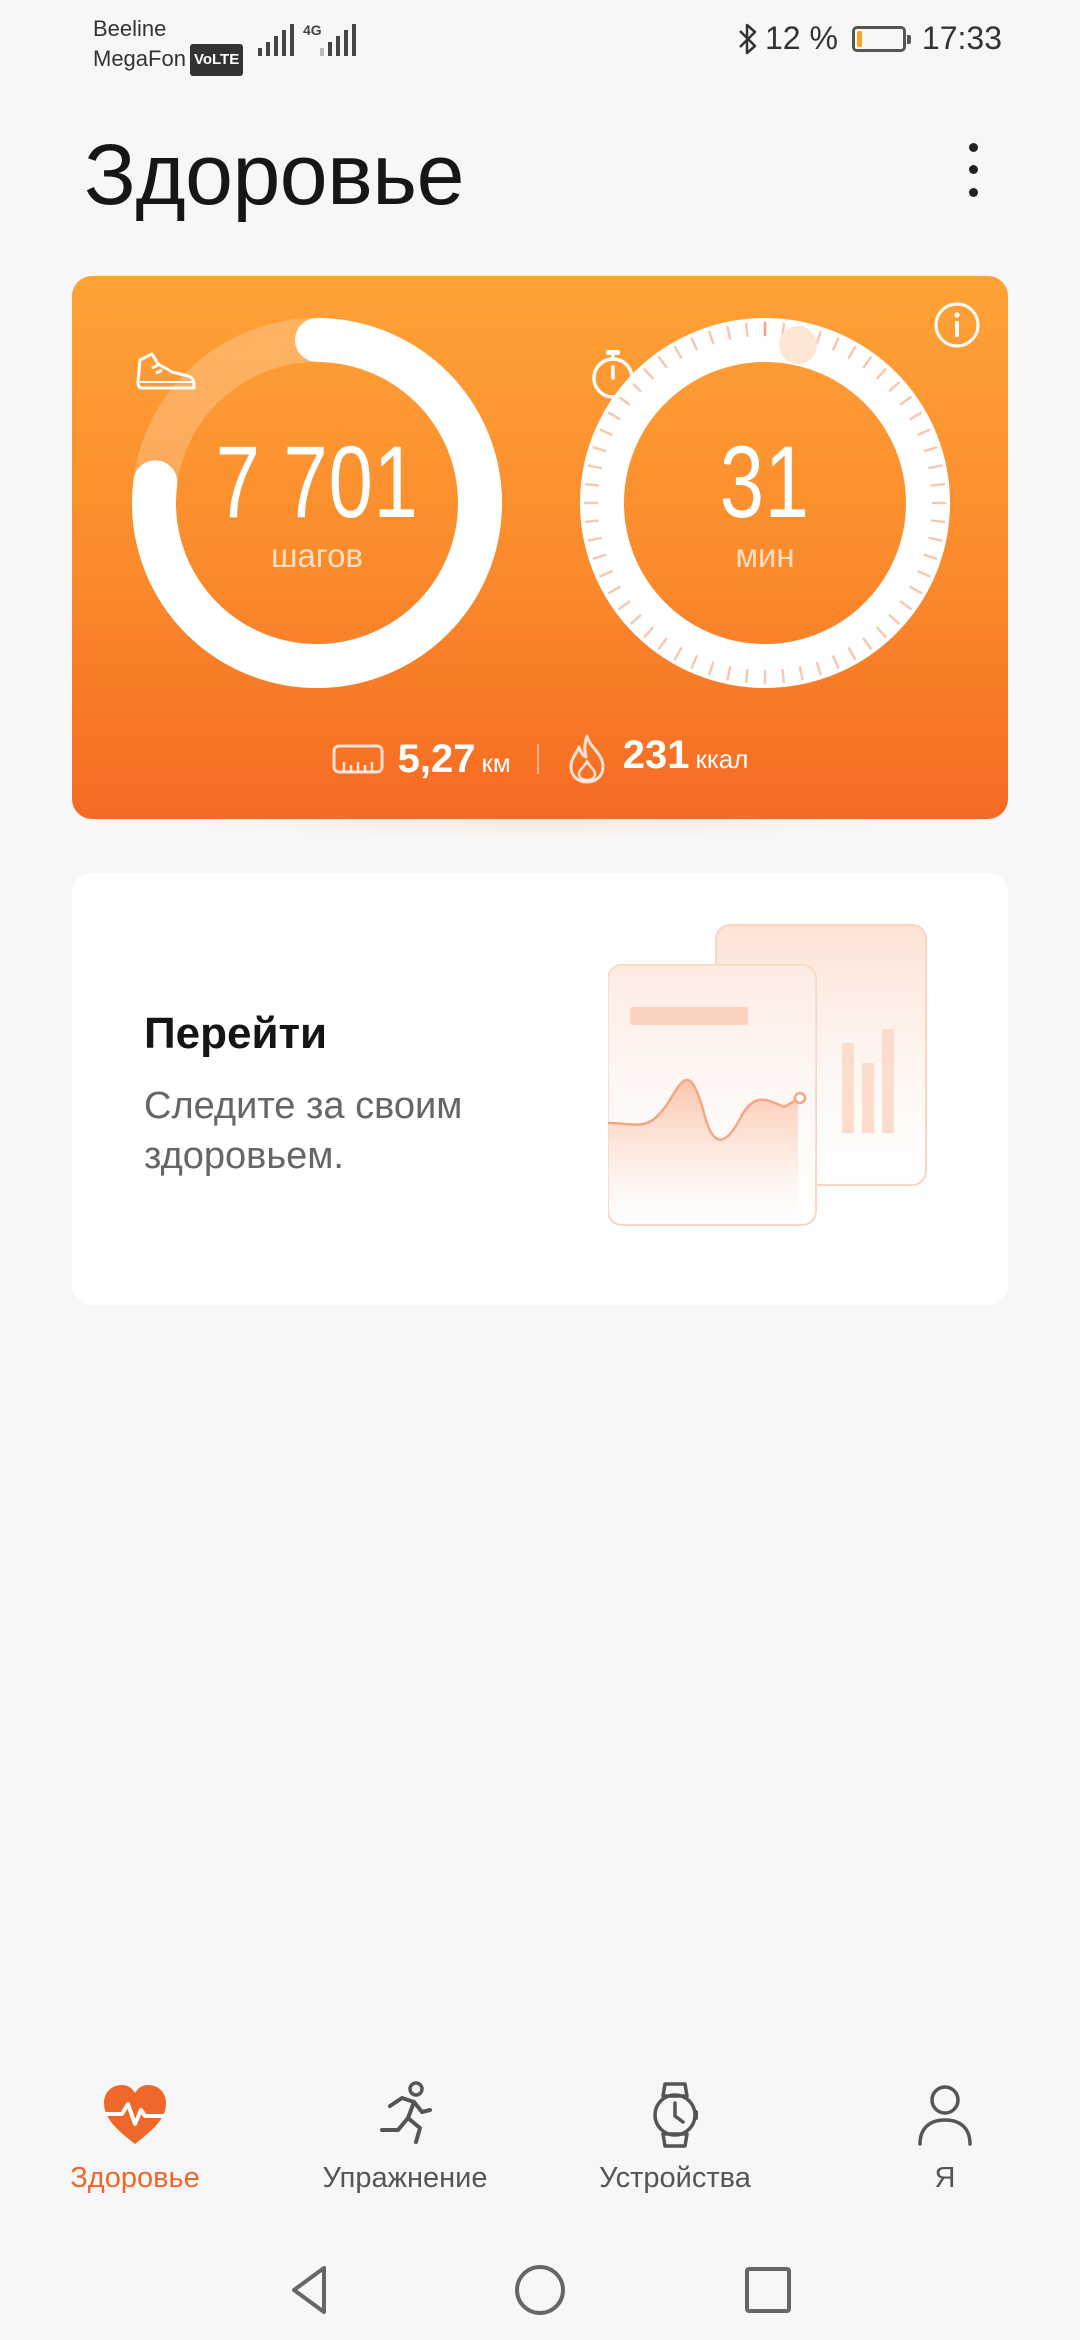 This screenshot has width=1080, height=2340. I want to click on promo-description: Следите за своим здоровьем., so click(303, 1131).